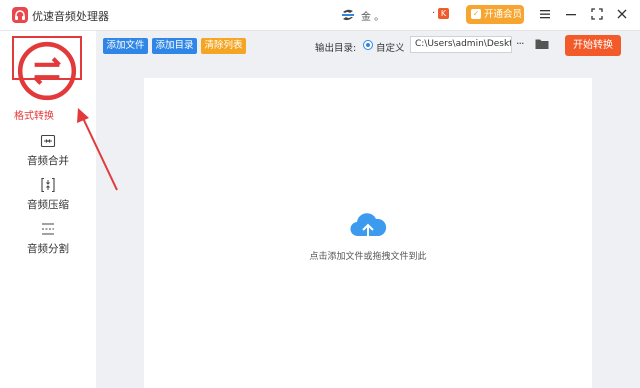  I want to click on sidebar-item-audio-merge: 音频合并, so click(48, 151).